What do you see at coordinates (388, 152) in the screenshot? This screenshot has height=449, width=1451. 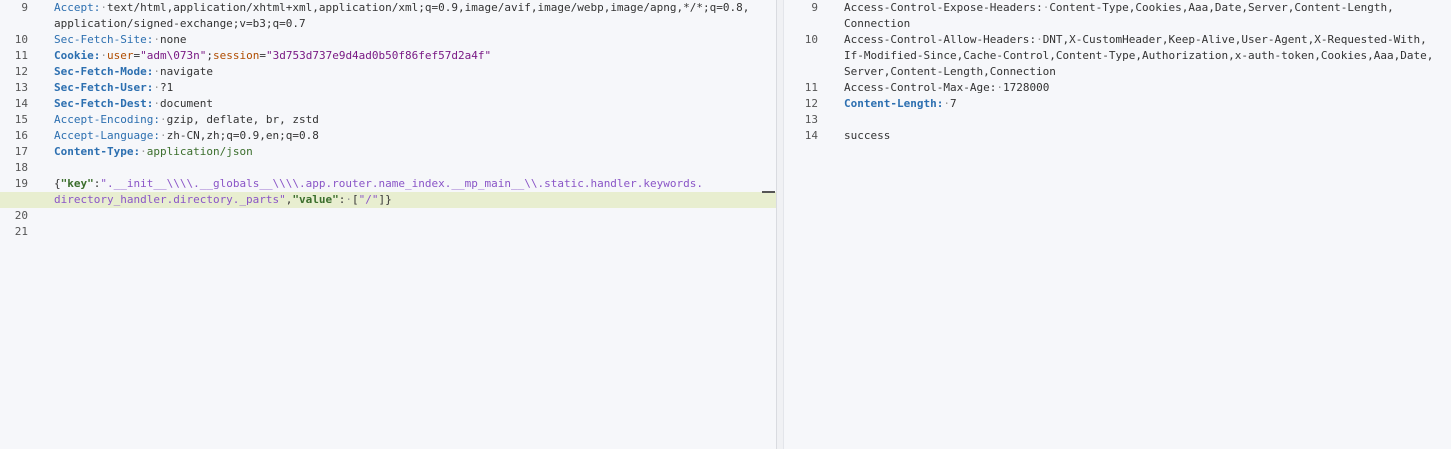 I see `request-line: 17 Content-Type:·application/json` at bounding box center [388, 152].